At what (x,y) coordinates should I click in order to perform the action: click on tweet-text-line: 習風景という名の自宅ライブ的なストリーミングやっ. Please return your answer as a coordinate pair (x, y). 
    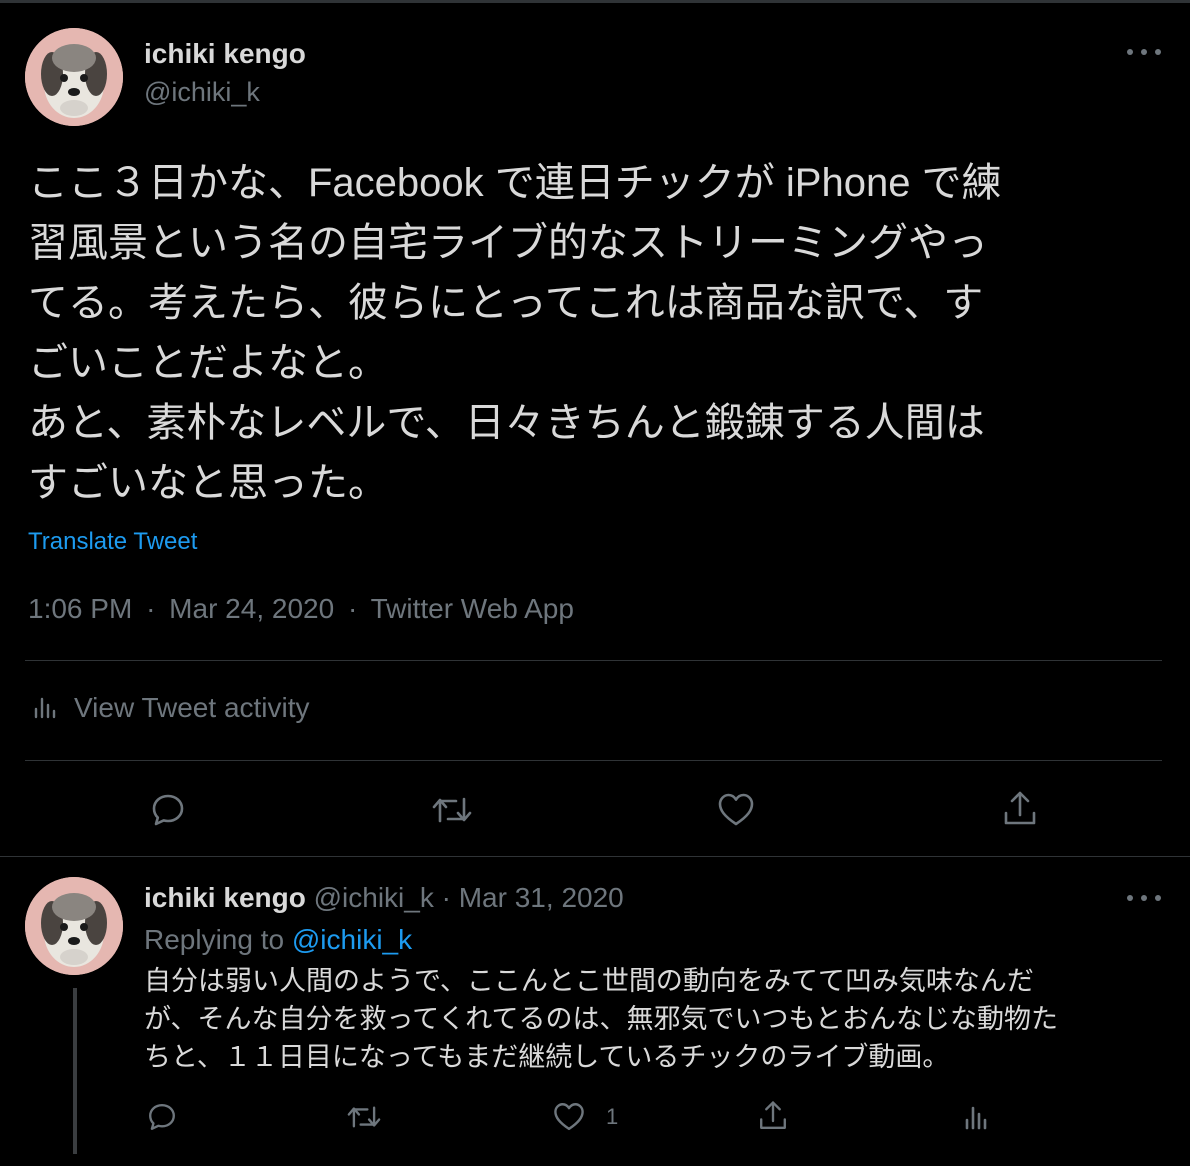
    Looking at the image, I should click on (508, 243).